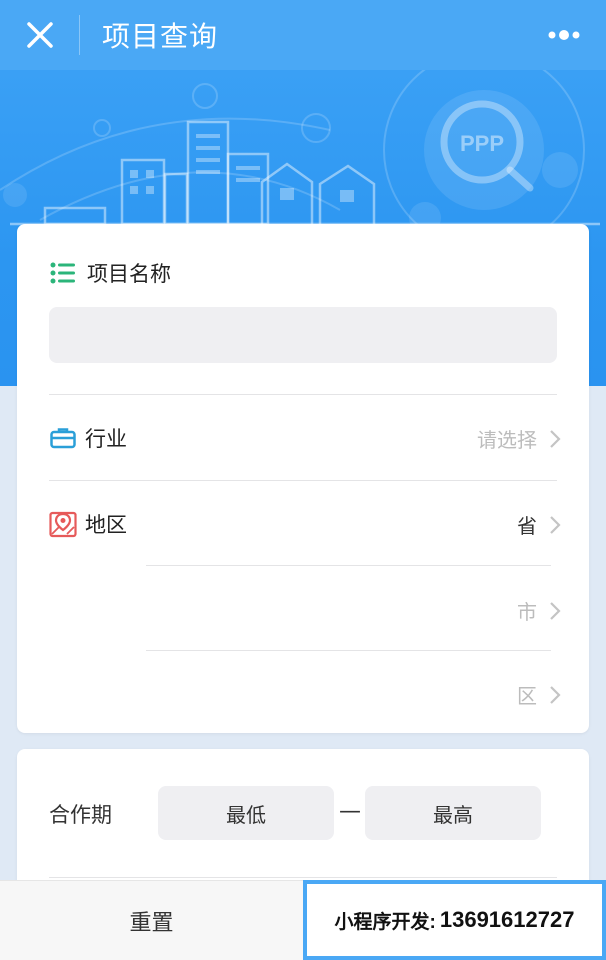 This screenshot has width=606, height=960. I want to click on more-button, so click(564, 35).